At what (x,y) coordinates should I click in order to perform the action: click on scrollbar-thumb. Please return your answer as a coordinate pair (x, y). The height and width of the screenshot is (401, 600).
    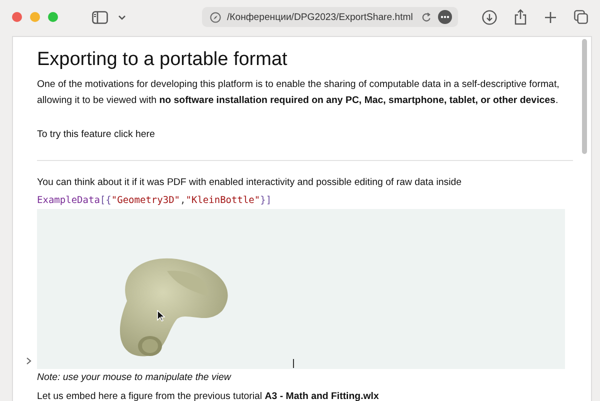
    Looking at the image, I should click on (584, 96).